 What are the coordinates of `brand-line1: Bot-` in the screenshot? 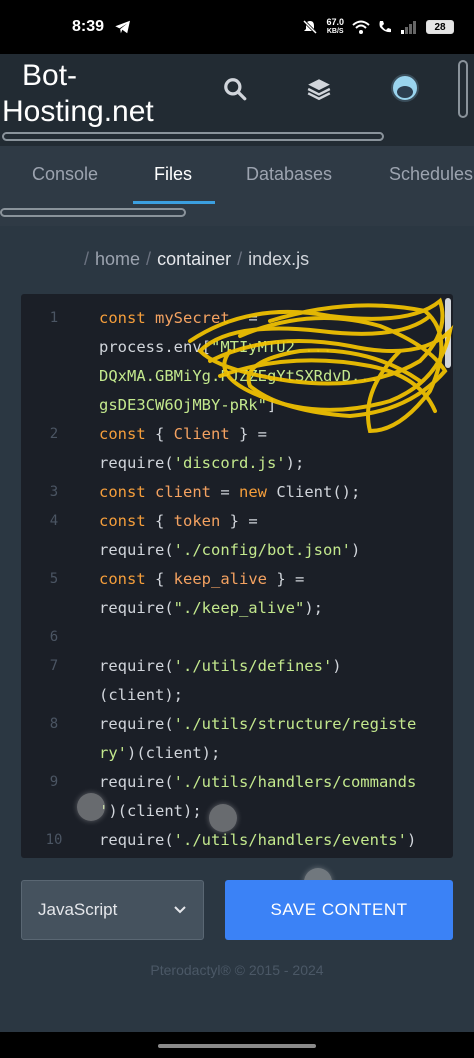 It's located at (50, 75).